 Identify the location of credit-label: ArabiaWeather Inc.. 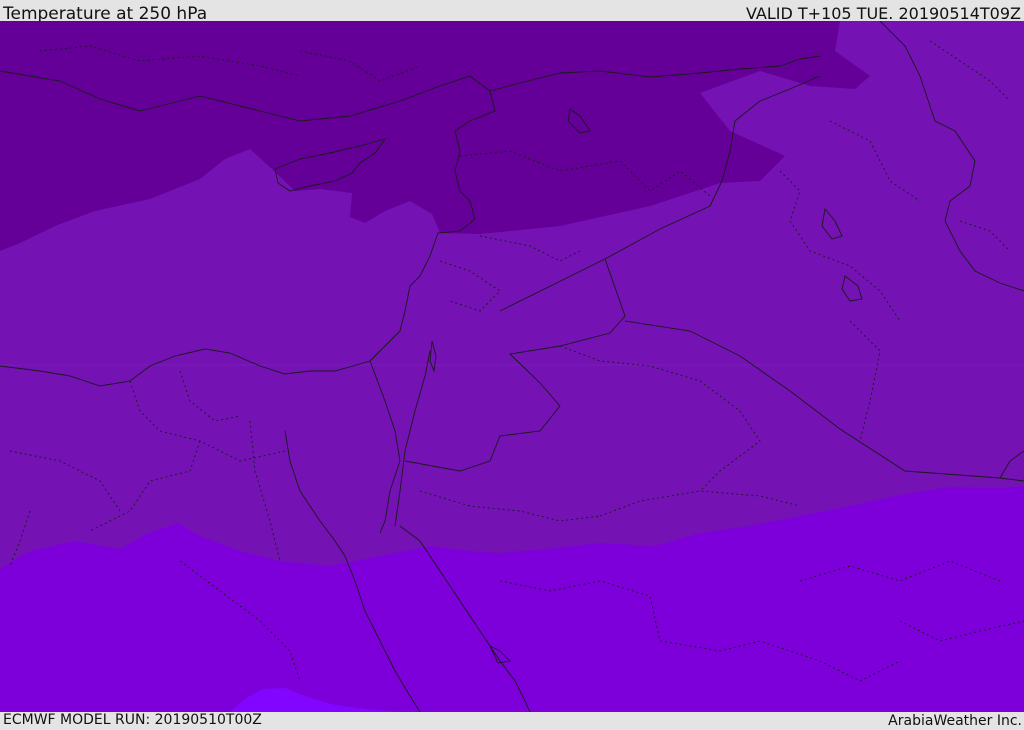
(955, 721).